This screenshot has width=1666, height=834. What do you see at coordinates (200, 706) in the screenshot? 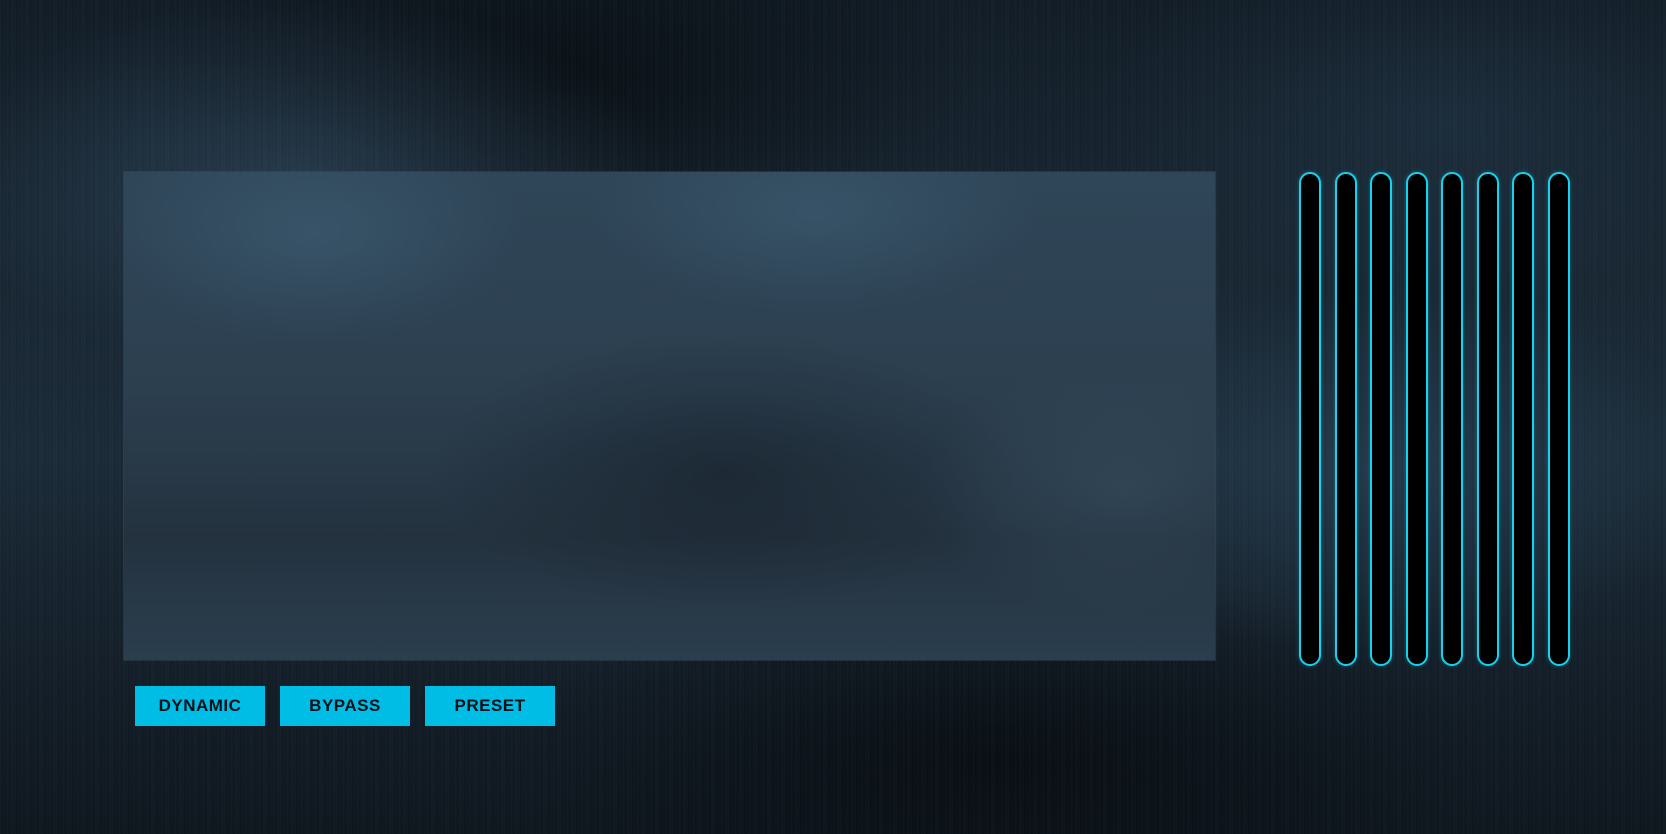
I see `dynamic-button: DYNAMIC` at bounding box center [200, 706].